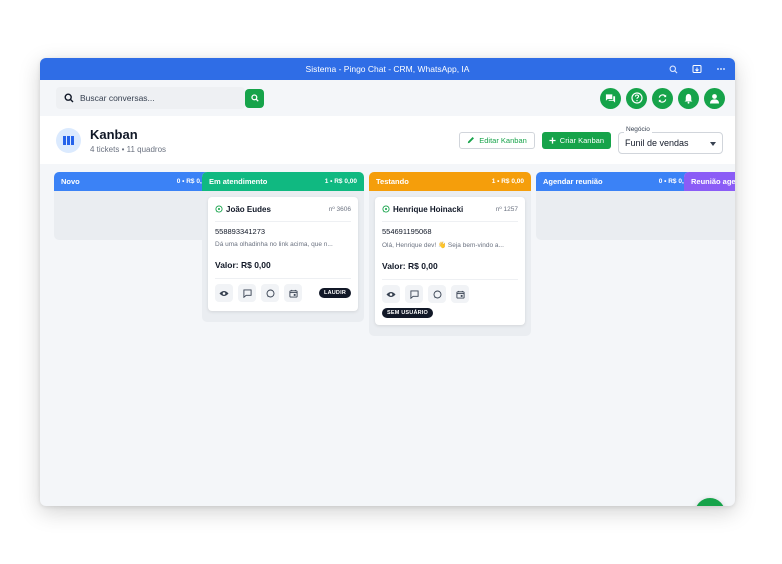  What do you see at coordinates (240, 231) in the screenshot?
I see `contact-phone: 558893341273` at bounding box center [240, 231].